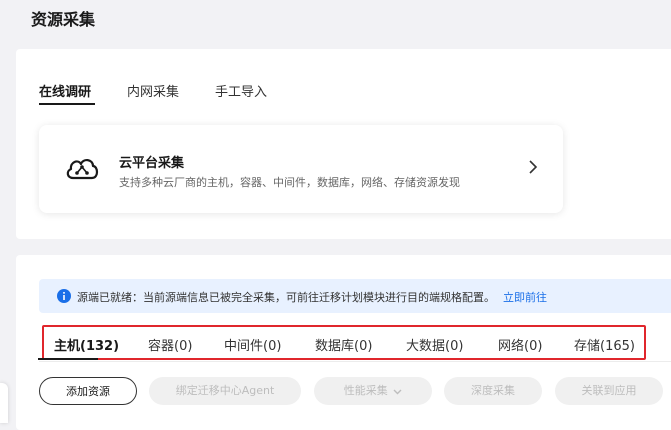 The height and width of the screenshot is (430, 671). I want to click on chevron-right-icon, so click(533, 167).